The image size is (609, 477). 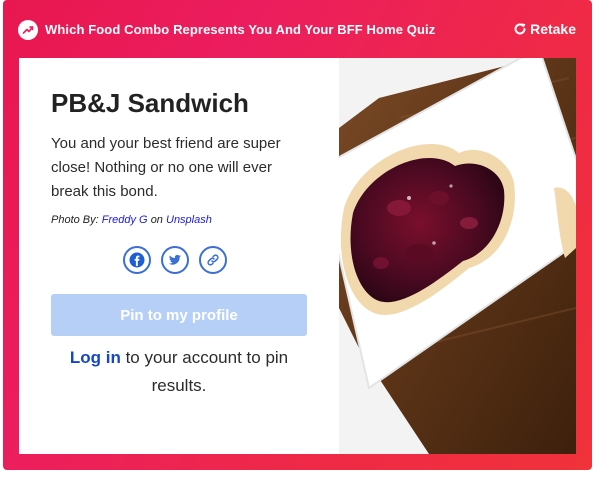 I want to click on facebook-icon, so click(x=137, y=260).